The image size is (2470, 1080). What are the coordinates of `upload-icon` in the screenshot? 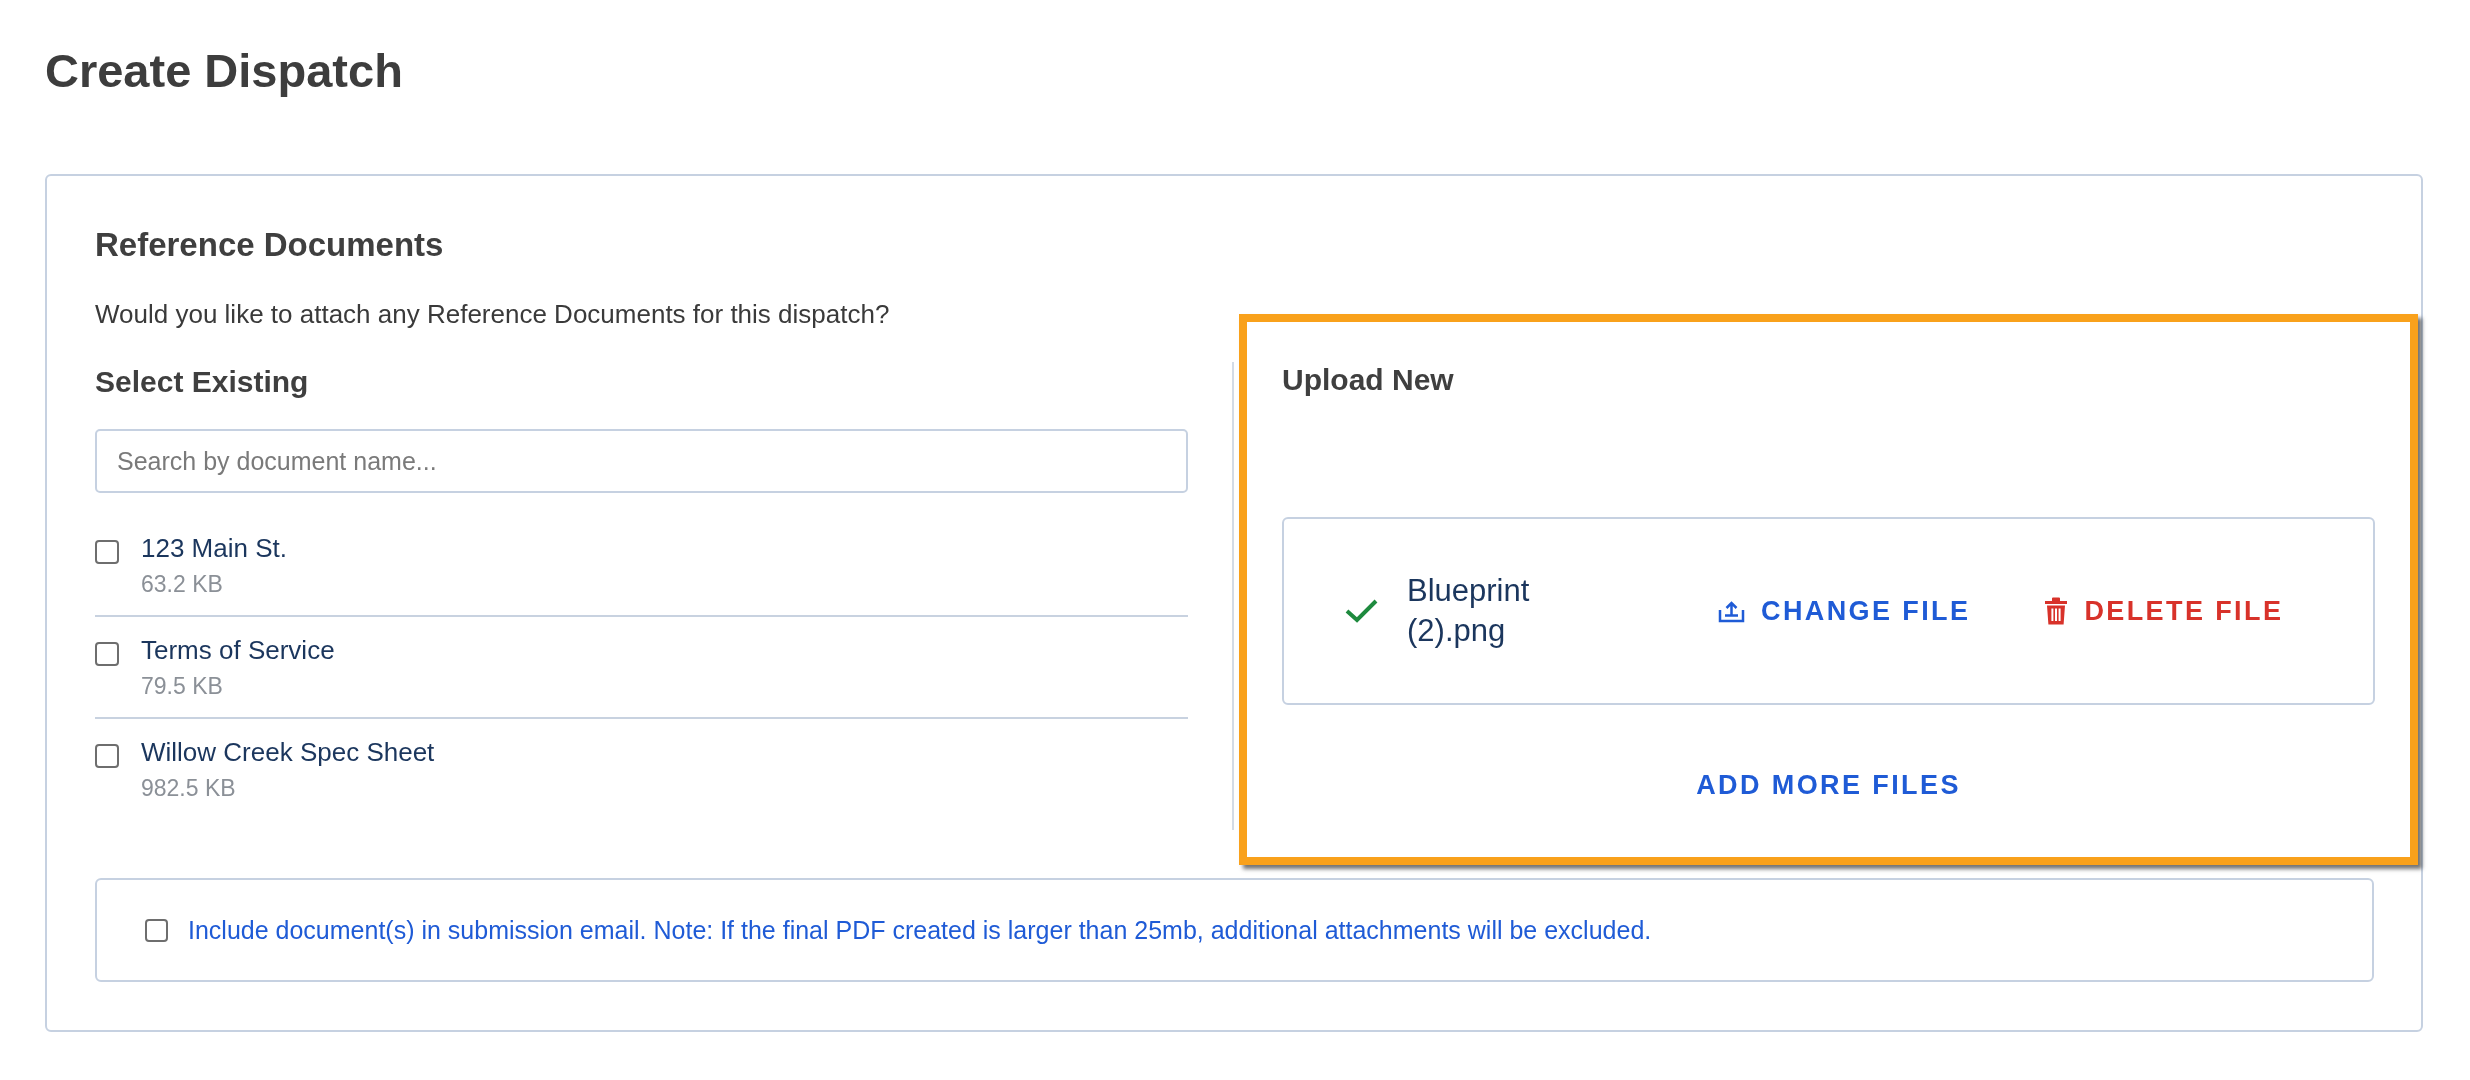 It's located at (1731, 611).